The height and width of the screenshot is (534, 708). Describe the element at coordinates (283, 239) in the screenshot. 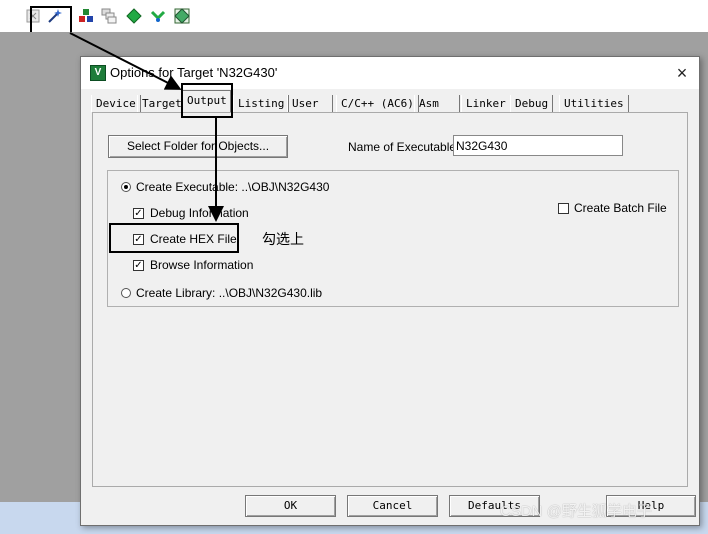

I see `annotation-text: 勾选上` at that location.